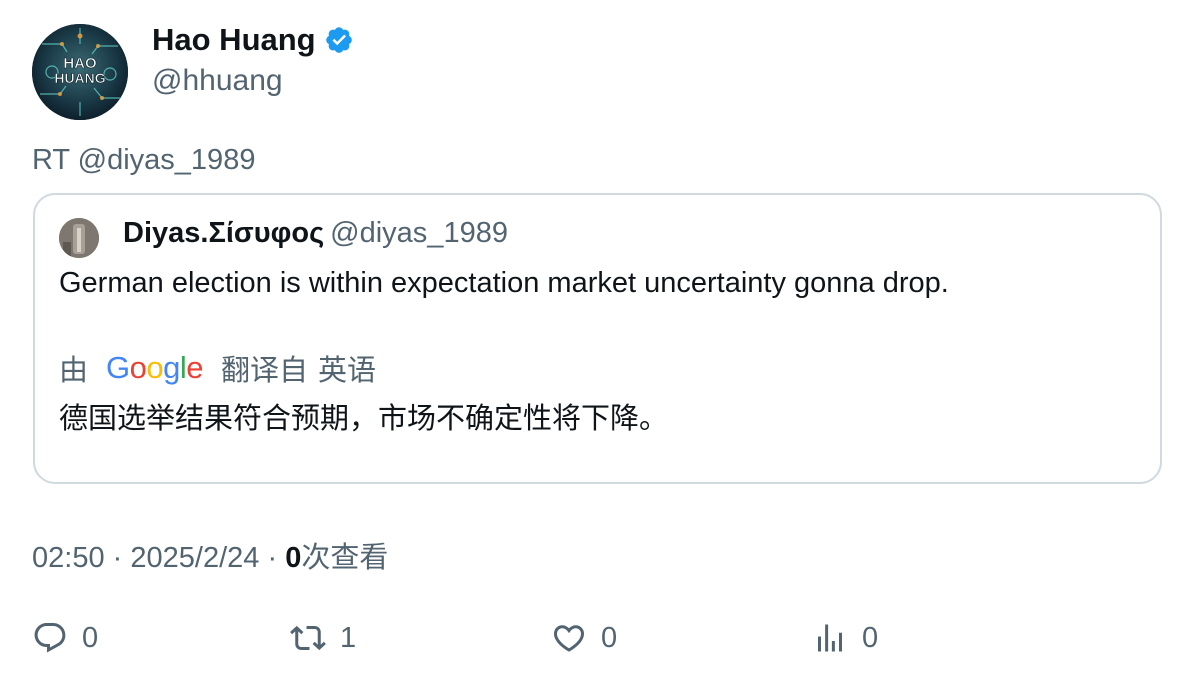 The height and width of the screenshot is (686, 1196). Describe the element at coordinates (155, 367) in the screenshot. I see `google-logo: Google` at that location.